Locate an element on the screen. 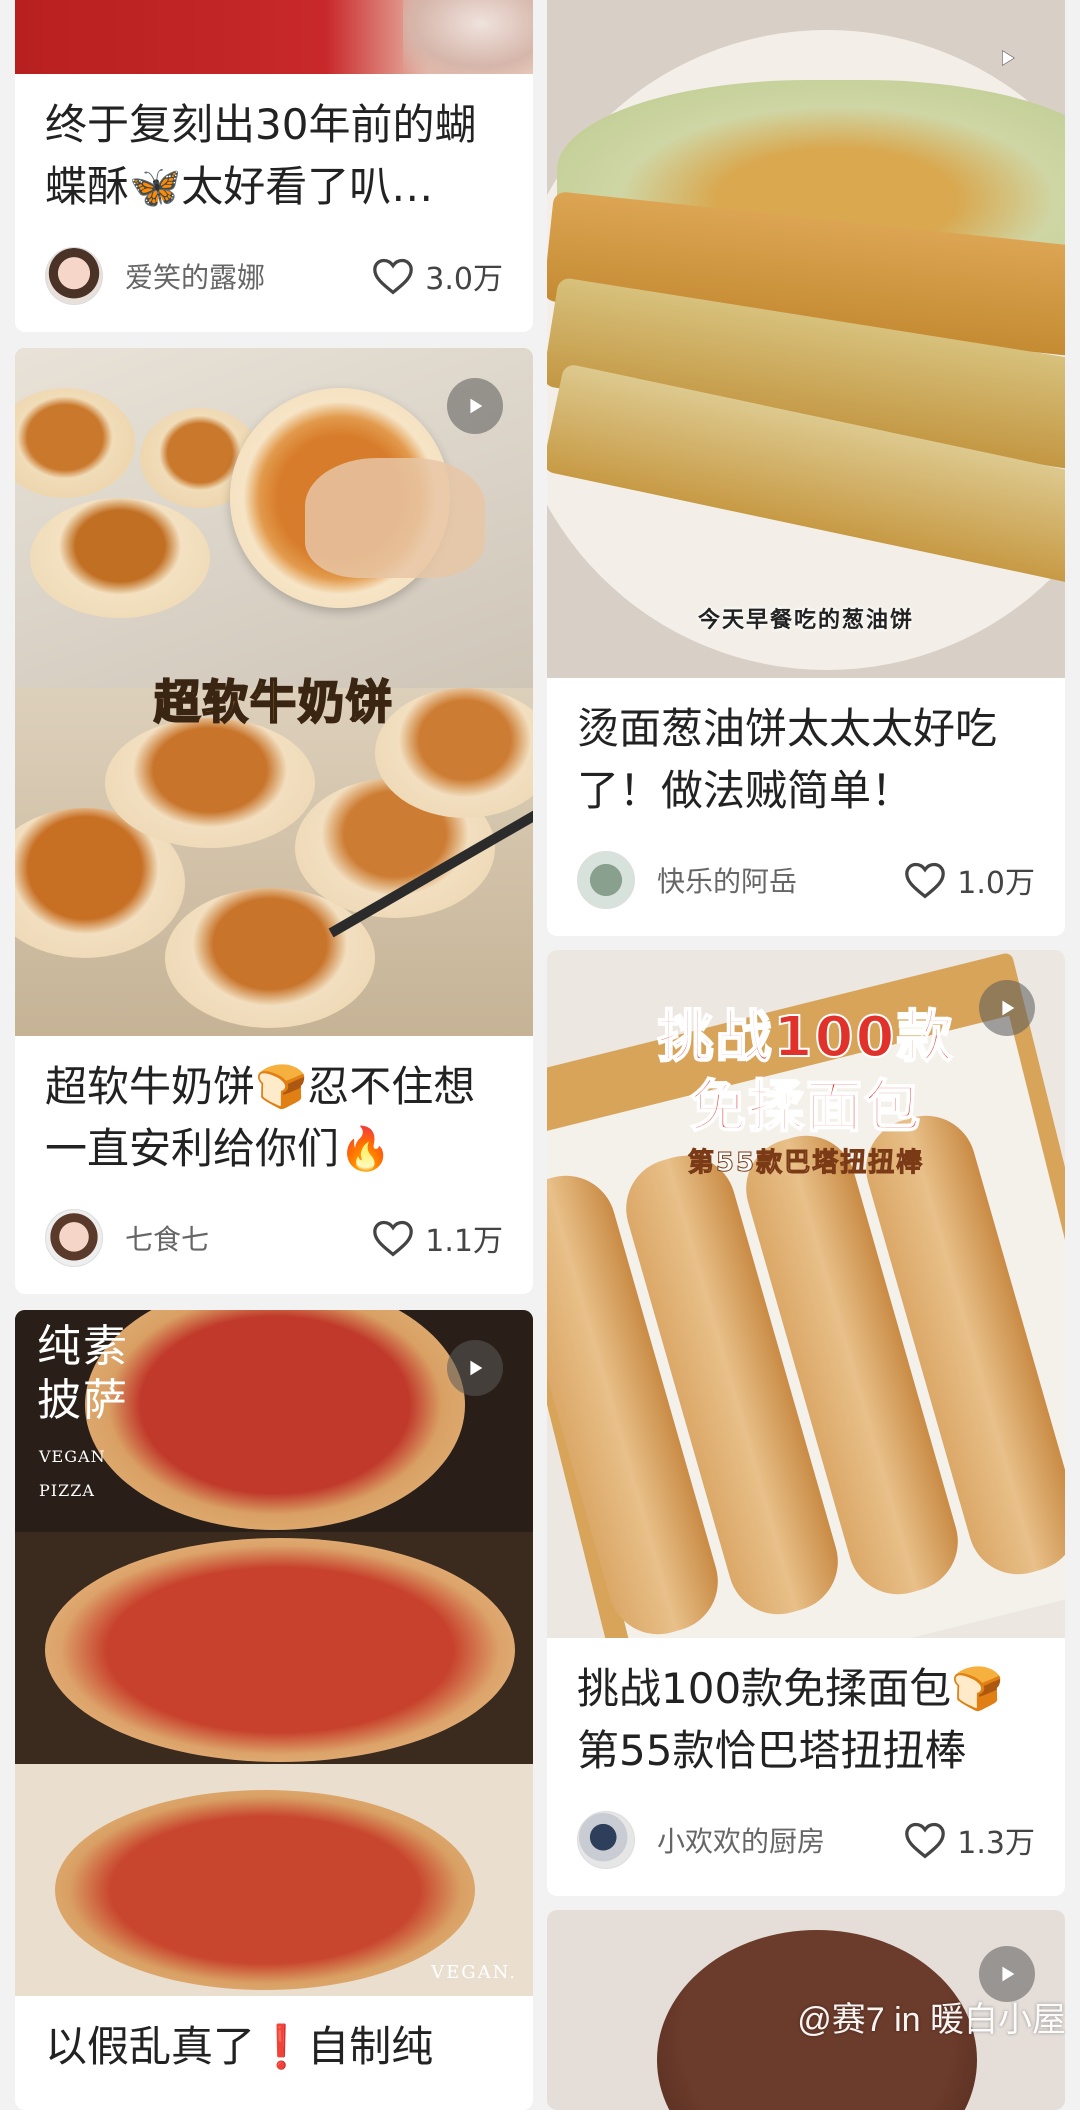 This screenshot has height=2110, width=1080. like-button: 1.3万 is located at coordinates (969, 1840).